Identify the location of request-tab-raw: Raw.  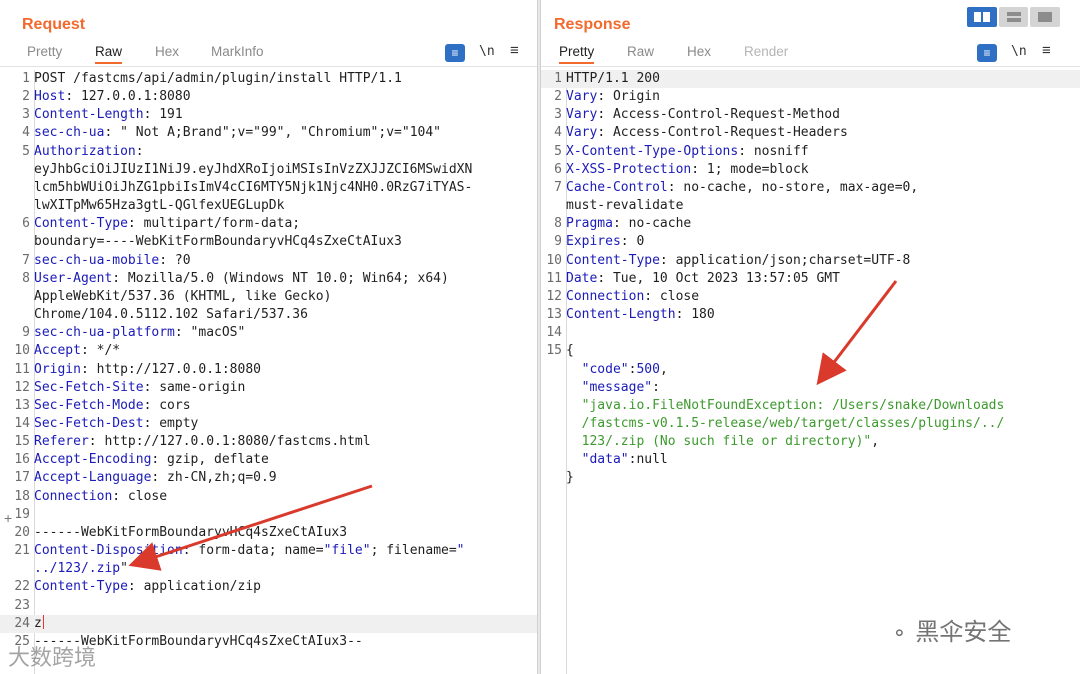
(109, 54).